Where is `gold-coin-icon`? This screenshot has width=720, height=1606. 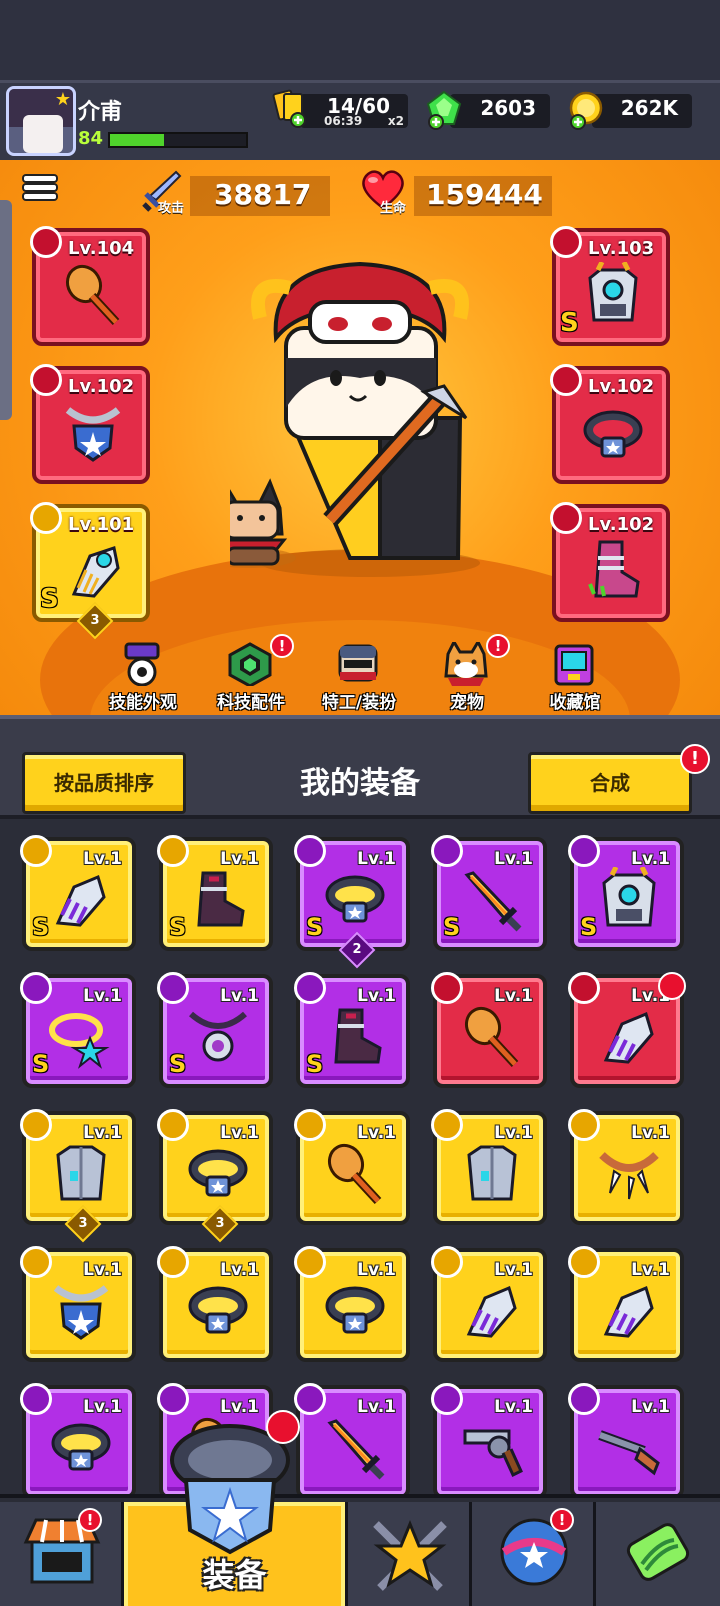 gold-coin-icon is located at coordinates (586, 110).